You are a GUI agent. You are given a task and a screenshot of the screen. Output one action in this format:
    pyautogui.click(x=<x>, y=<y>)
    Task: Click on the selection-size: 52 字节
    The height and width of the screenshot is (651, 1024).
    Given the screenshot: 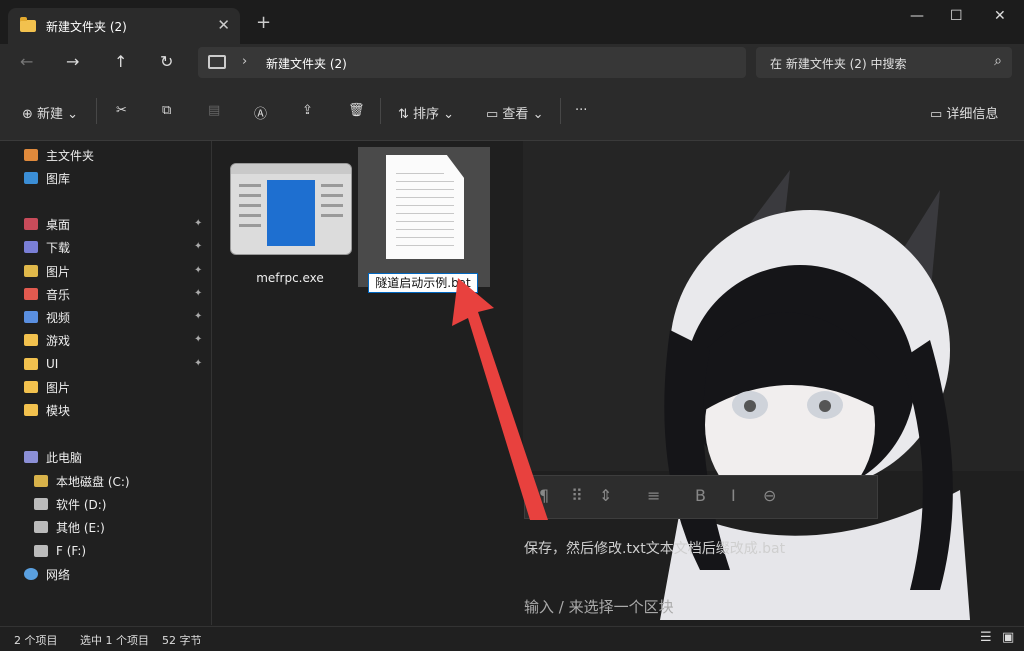 What is the action you would take?
    pyautogui.click(x=182, y=640)
    